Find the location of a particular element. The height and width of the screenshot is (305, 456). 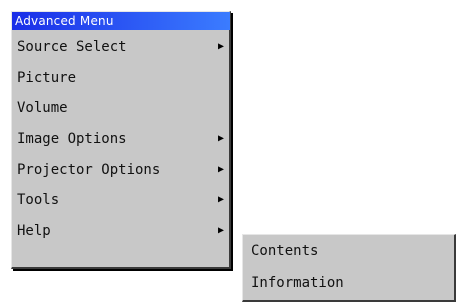

help-submenu: Contents Information is located at coordinates (349, 268).